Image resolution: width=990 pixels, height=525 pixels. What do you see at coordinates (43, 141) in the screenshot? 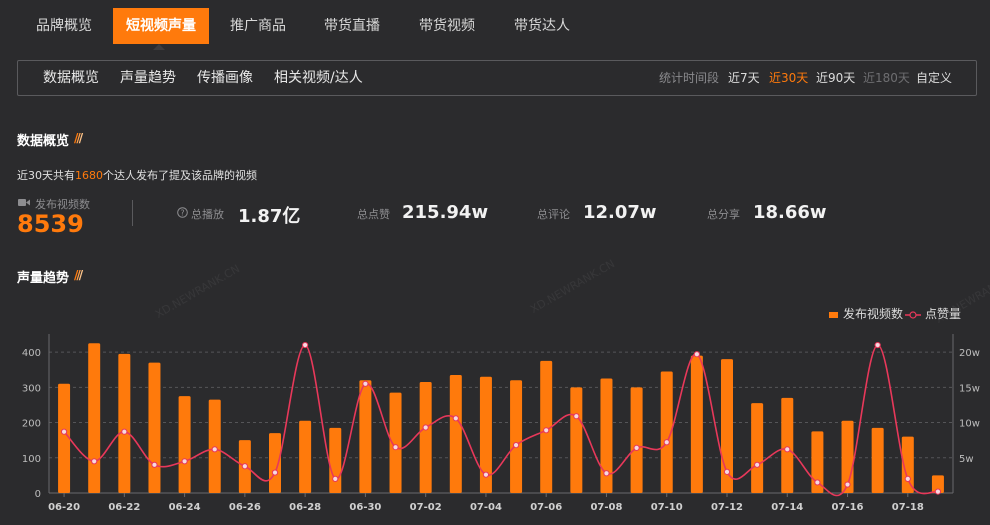
I see `overview-title: 数据概览` at bounding box center [43, 141].